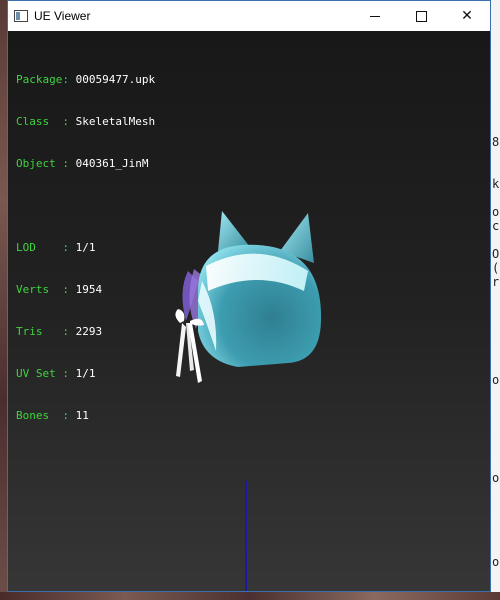  I want to click on package-value: 00059477.upk, so click(115, 79).